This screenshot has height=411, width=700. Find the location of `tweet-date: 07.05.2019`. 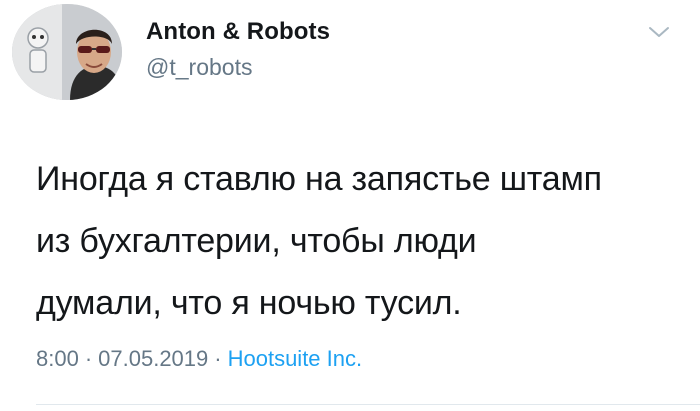

tweet-date: 07.05.2019 is located at coordinates (153, 358).